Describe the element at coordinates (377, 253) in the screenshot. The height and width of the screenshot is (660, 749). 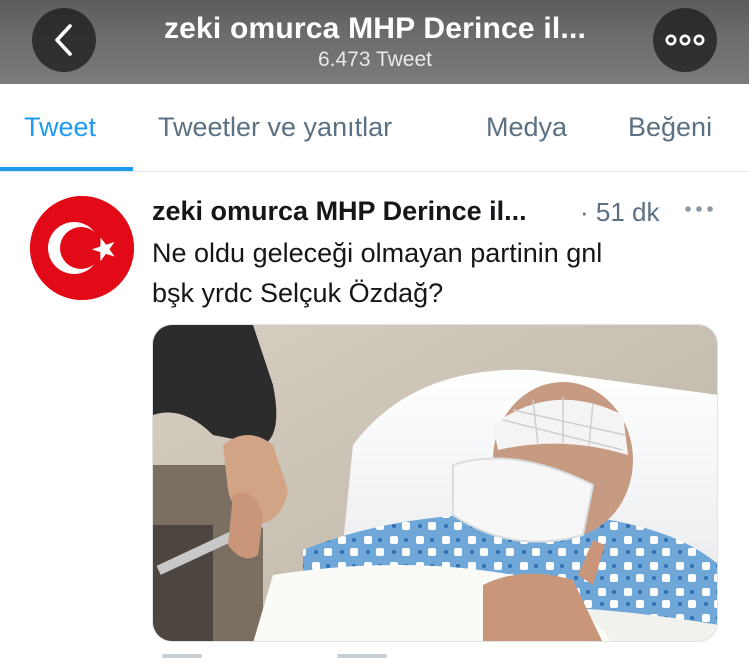
I see `tweet-text-line: Ne oldu geleceği olmayan partinin gnl` at that location.